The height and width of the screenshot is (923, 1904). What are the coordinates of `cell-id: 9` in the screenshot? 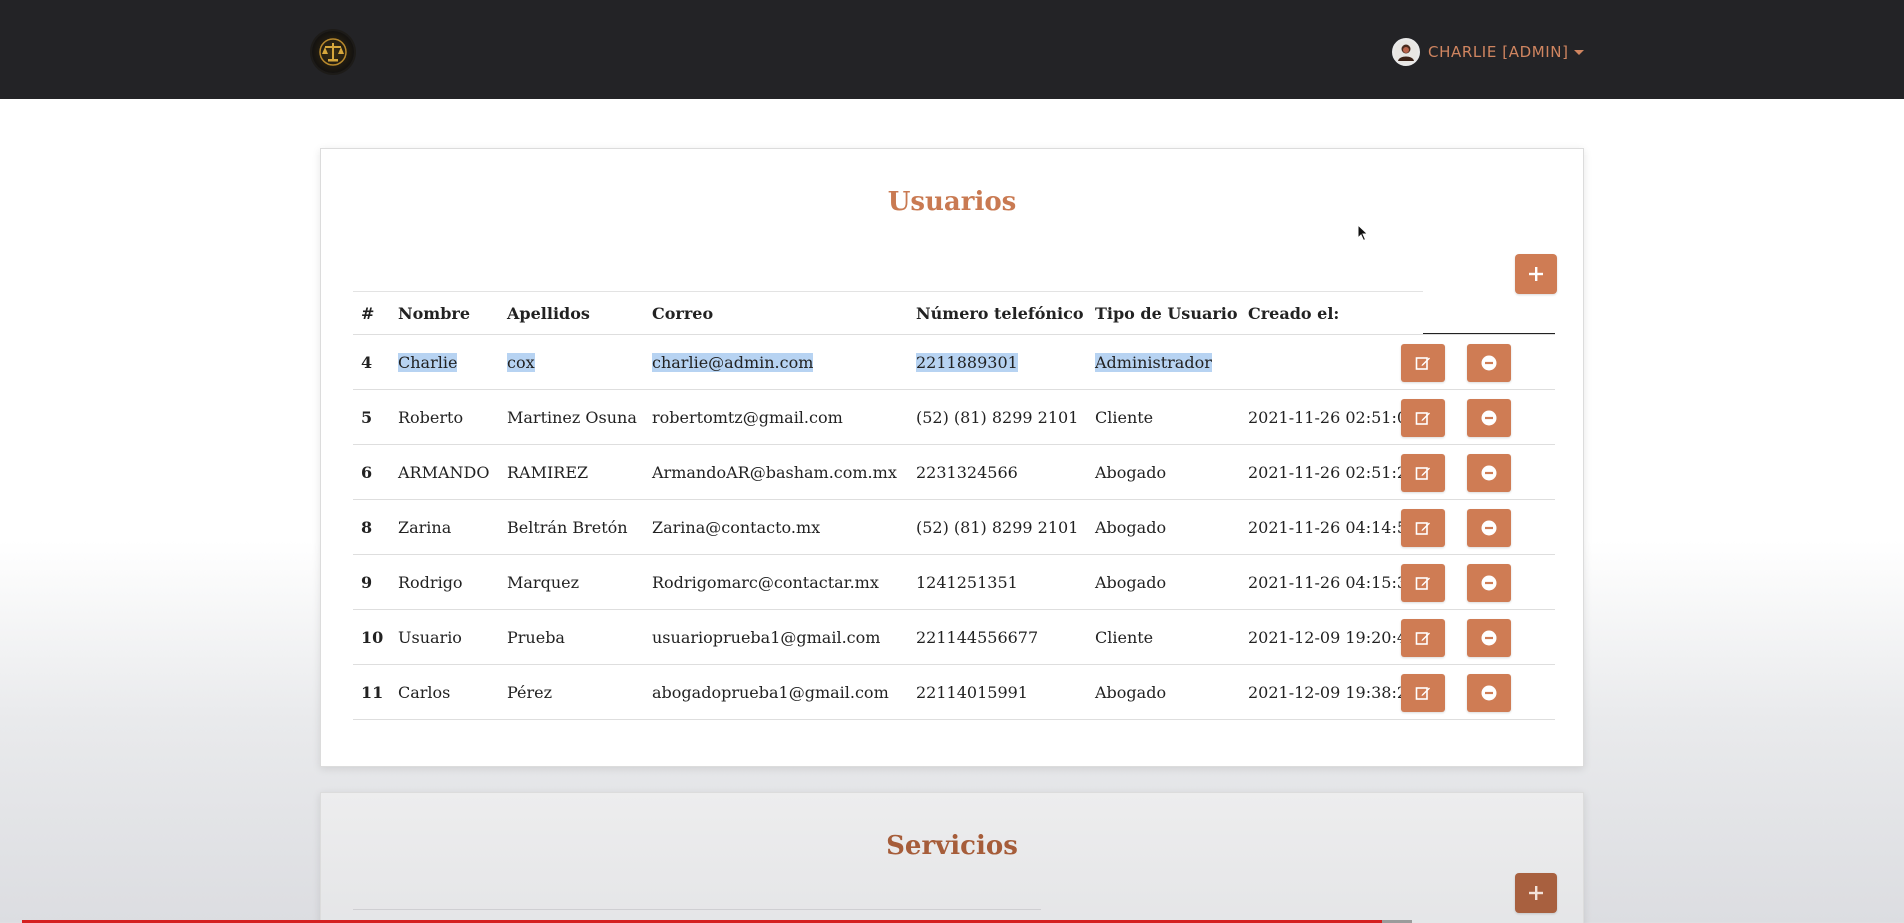 It's located at (366, 582).